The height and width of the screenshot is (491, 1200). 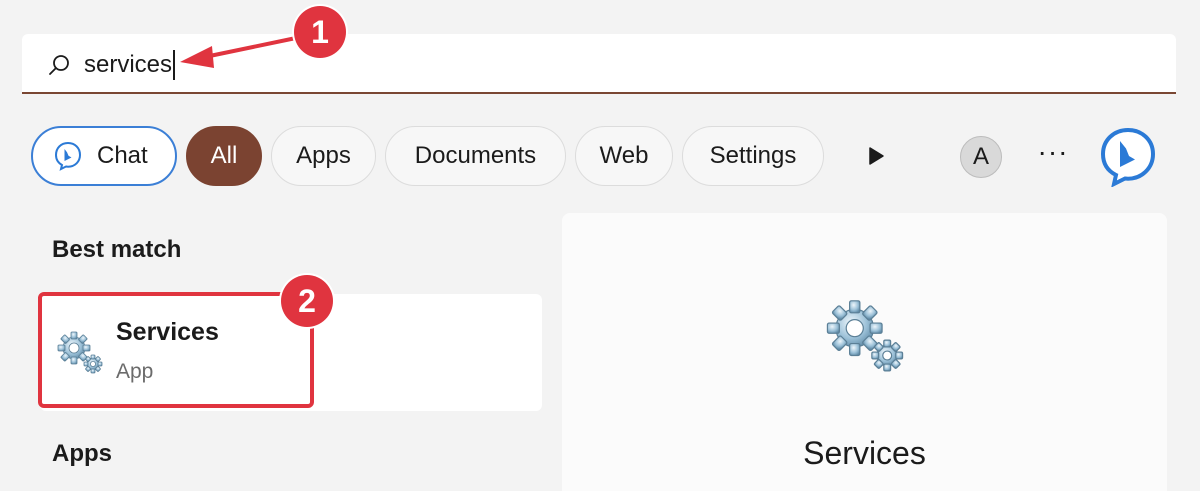 What do you see at coordinates (864, 453) in the screenshot?
I see `preview-title: Services` at bounding box center [864, 453].